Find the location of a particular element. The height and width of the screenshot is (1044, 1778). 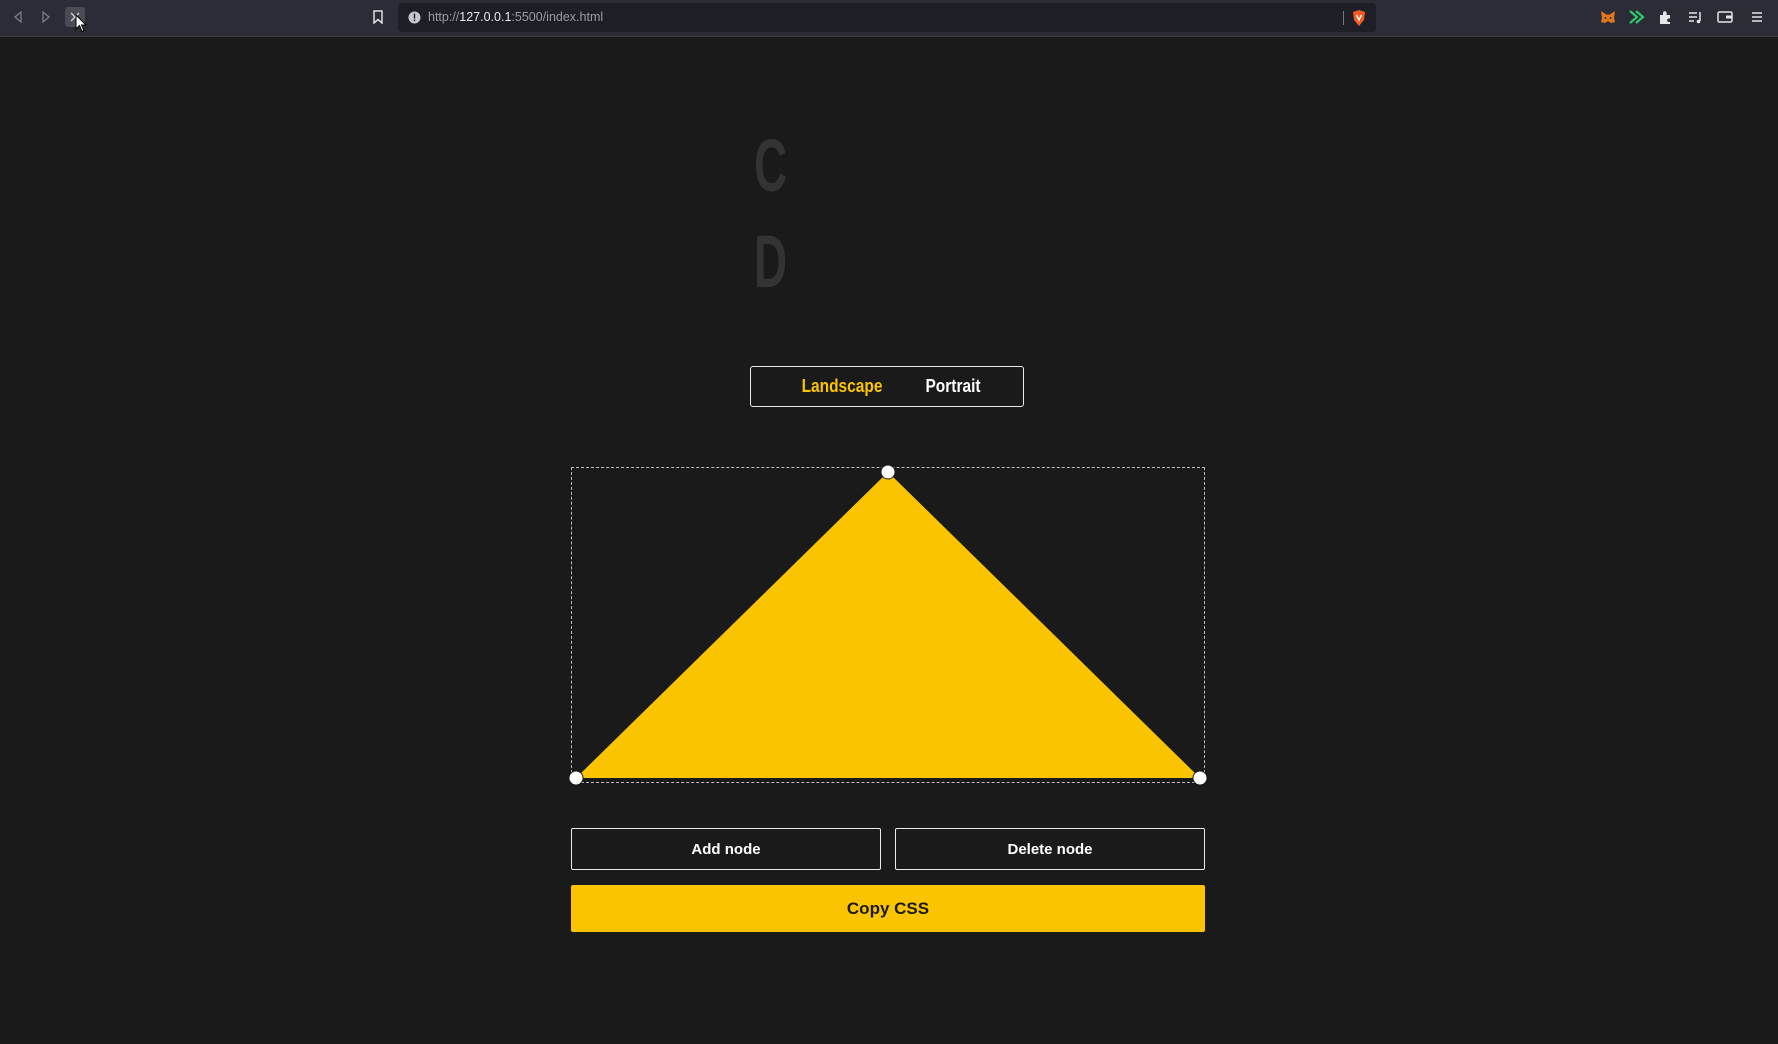

url-path: :5500/index.html is located at coordinates (557, 17).